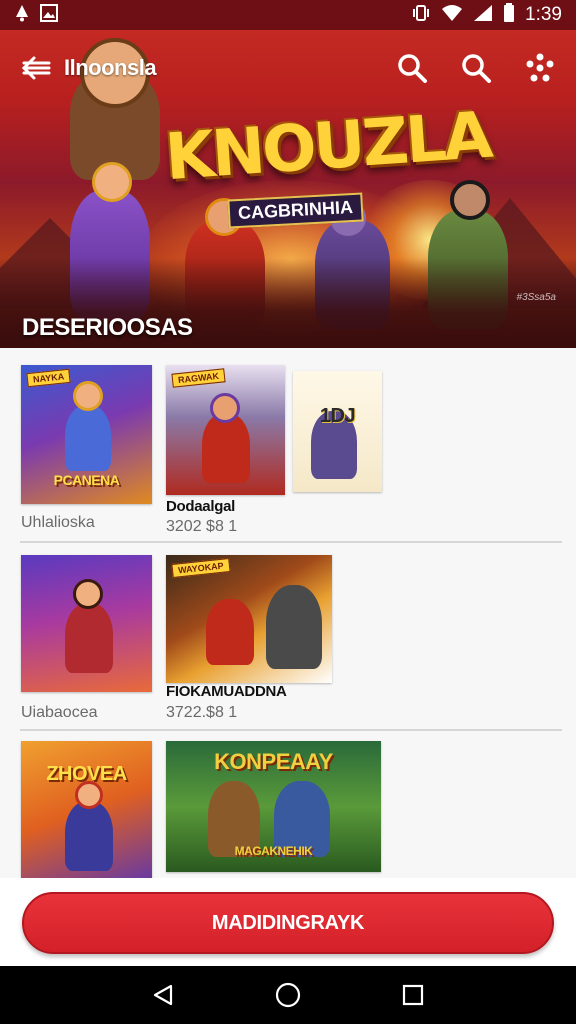 The image size is (576, 1024). Describe the element at coordinates (59, 712) in the screenshot. I see `item-caption: Uiabaocea` at that location.